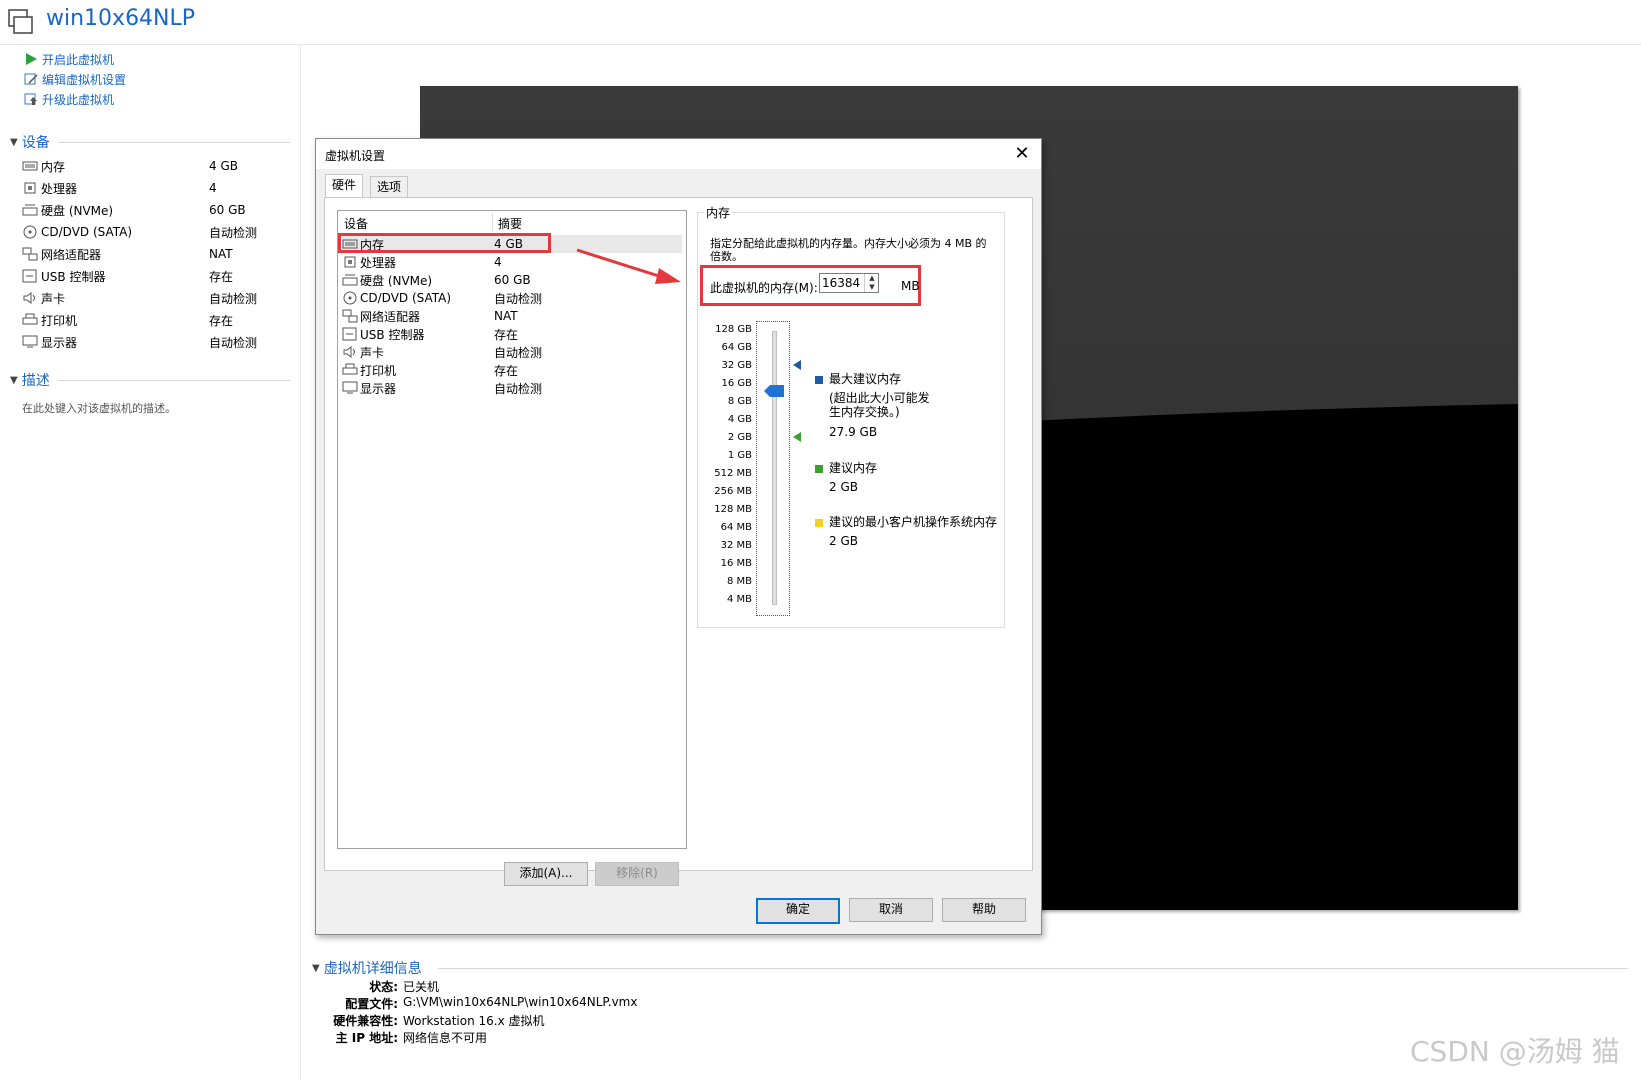  I want to click on list-item-usb-controller: USB 控制器 存在, so click(512, 334).